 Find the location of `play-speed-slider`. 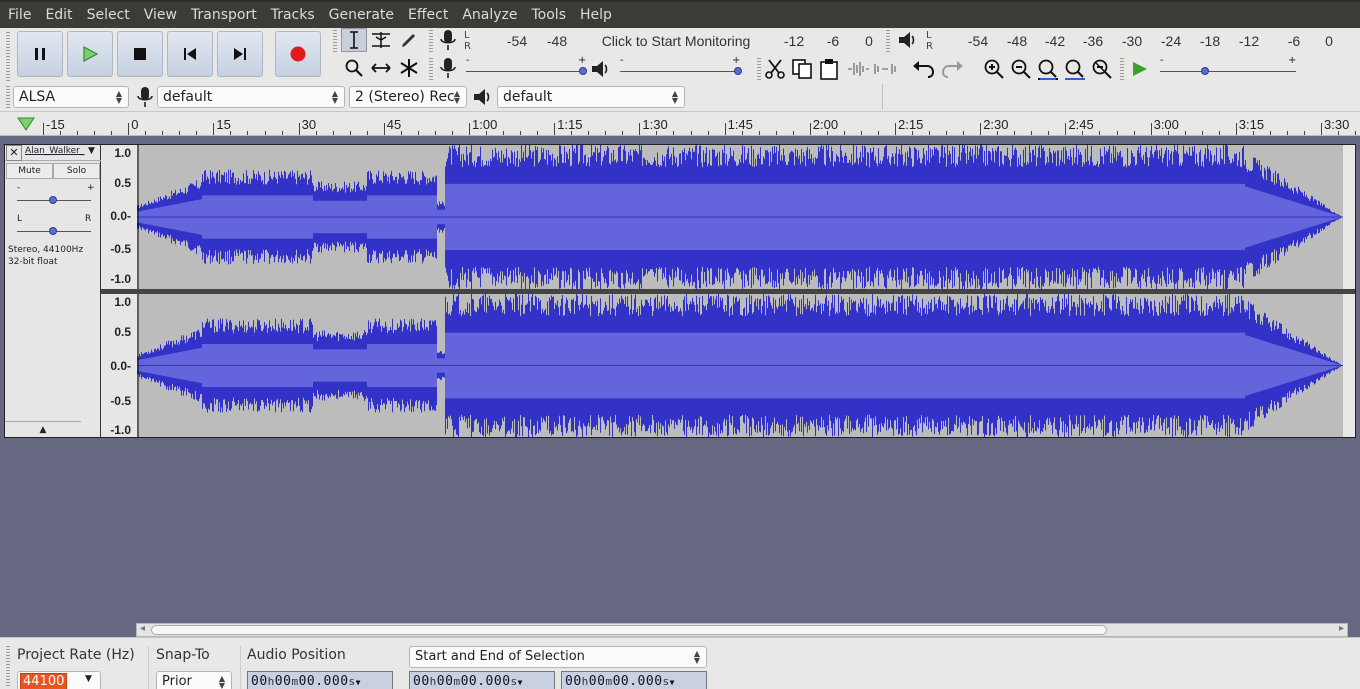

play-speed-slider is located at coordinates (1228, 71).